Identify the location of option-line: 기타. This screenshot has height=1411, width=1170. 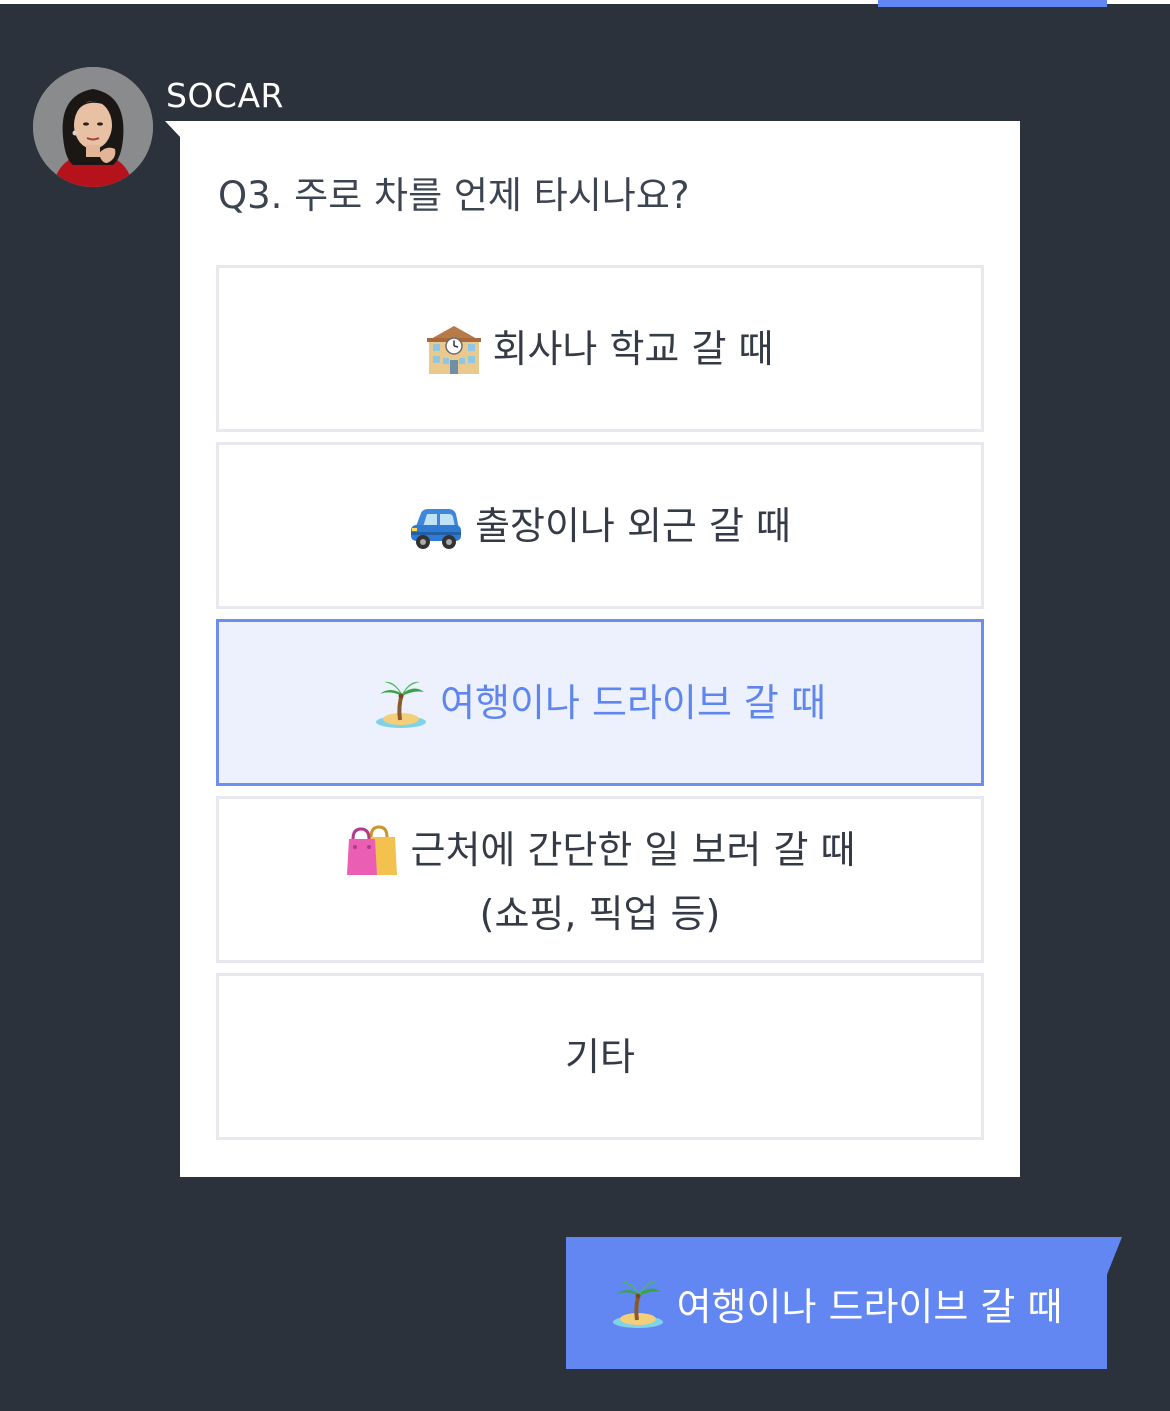
(600, 1057).